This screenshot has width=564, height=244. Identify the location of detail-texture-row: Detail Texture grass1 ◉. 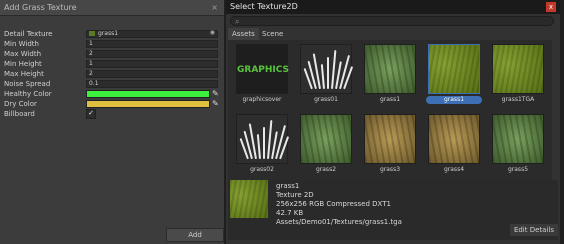
(112, 34).